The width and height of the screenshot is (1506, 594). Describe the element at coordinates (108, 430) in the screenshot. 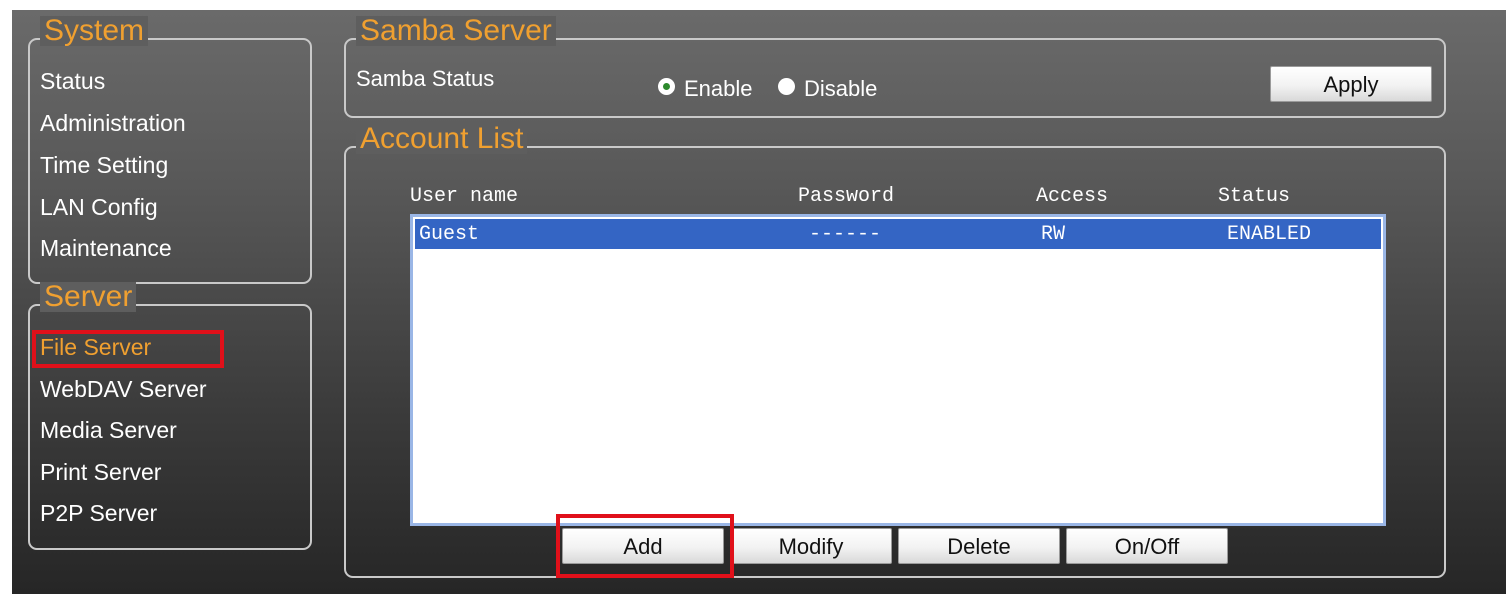

I see `nav-media-server: Media Server` at that location.